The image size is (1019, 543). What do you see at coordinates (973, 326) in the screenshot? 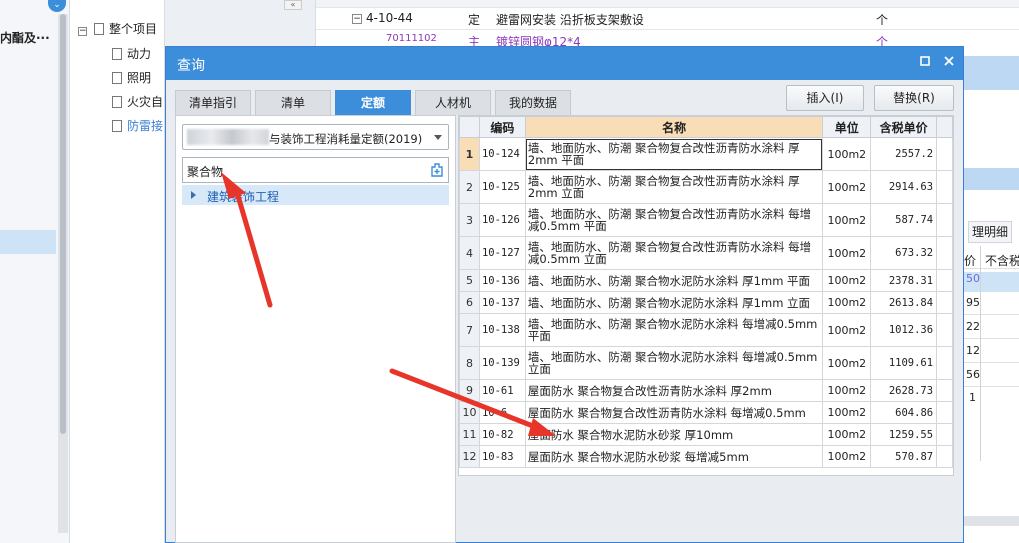
I see `bg-cell: 22` at bounding box center [973, 326].